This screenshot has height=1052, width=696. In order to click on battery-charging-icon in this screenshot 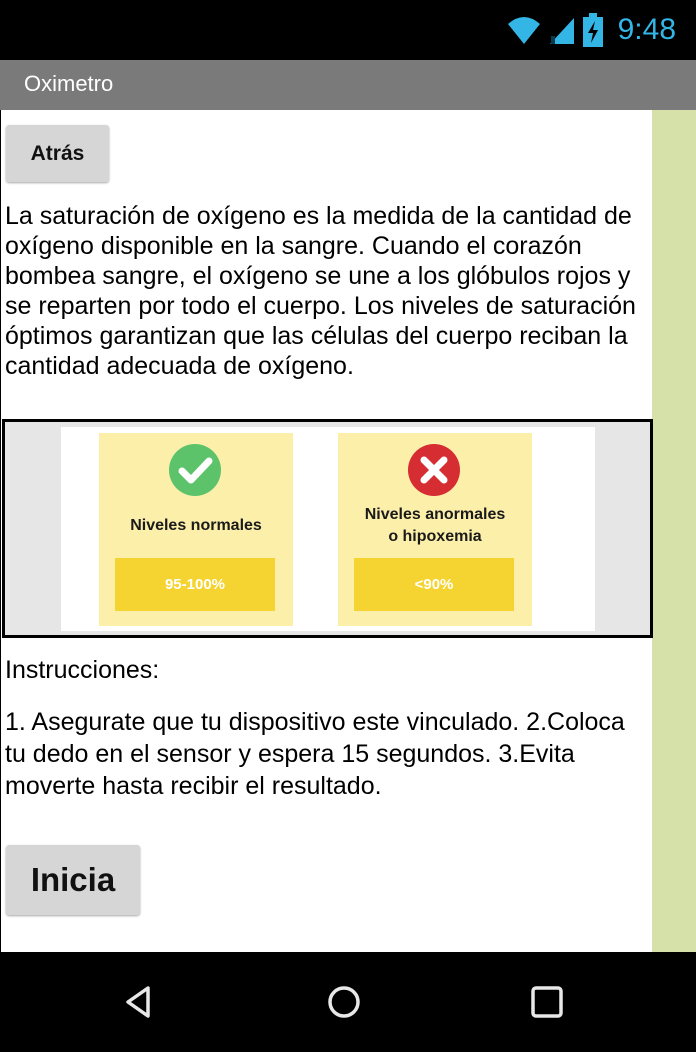, I will do `click(592, 30)`.